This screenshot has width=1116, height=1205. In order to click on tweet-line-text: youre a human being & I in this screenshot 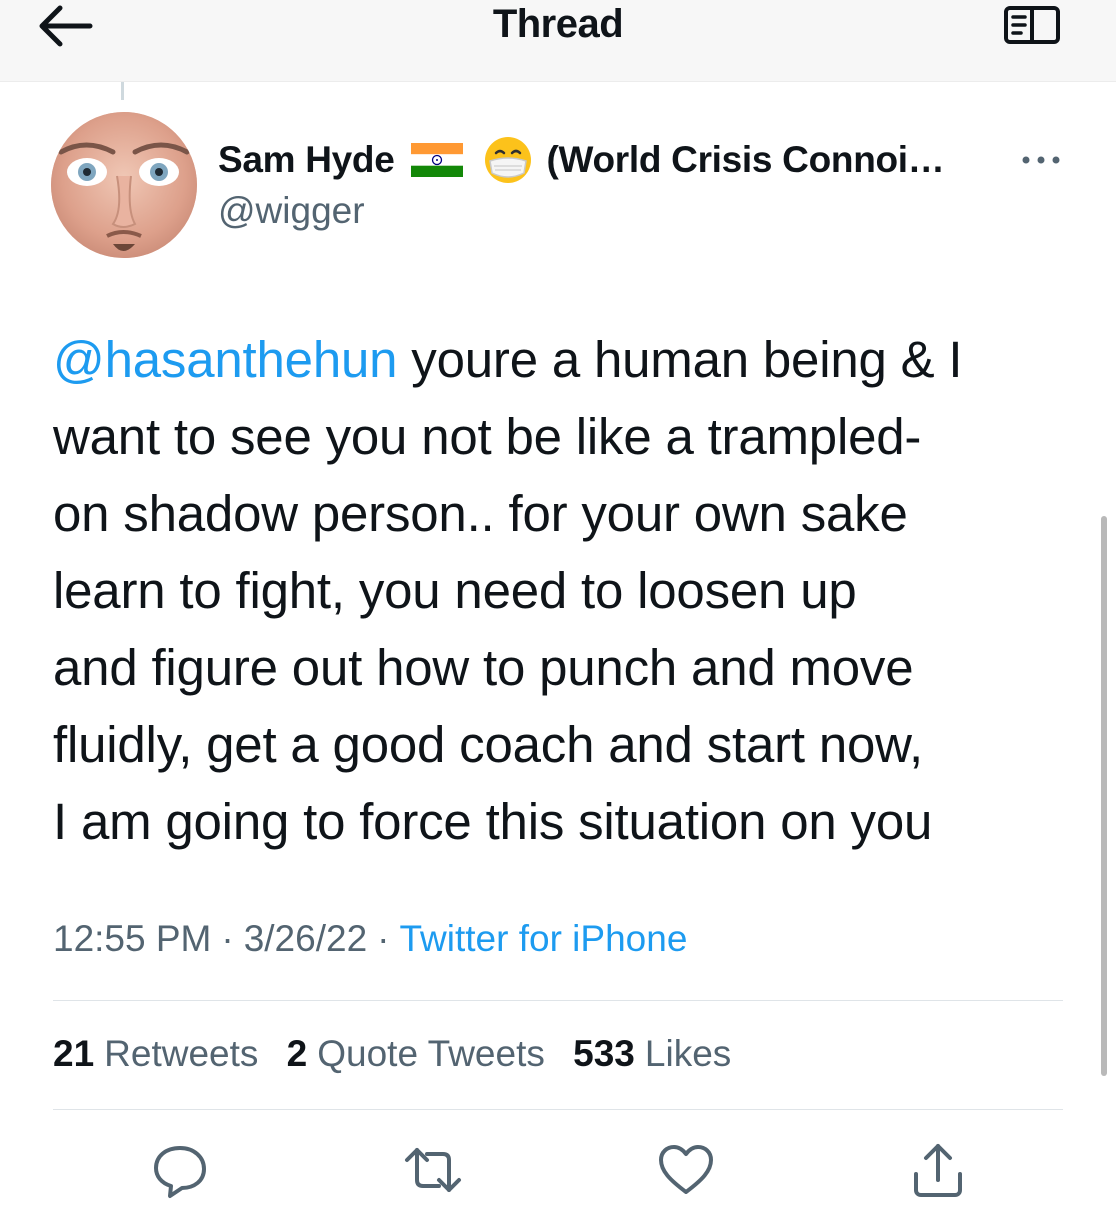, I will do `click(680, 359)`.